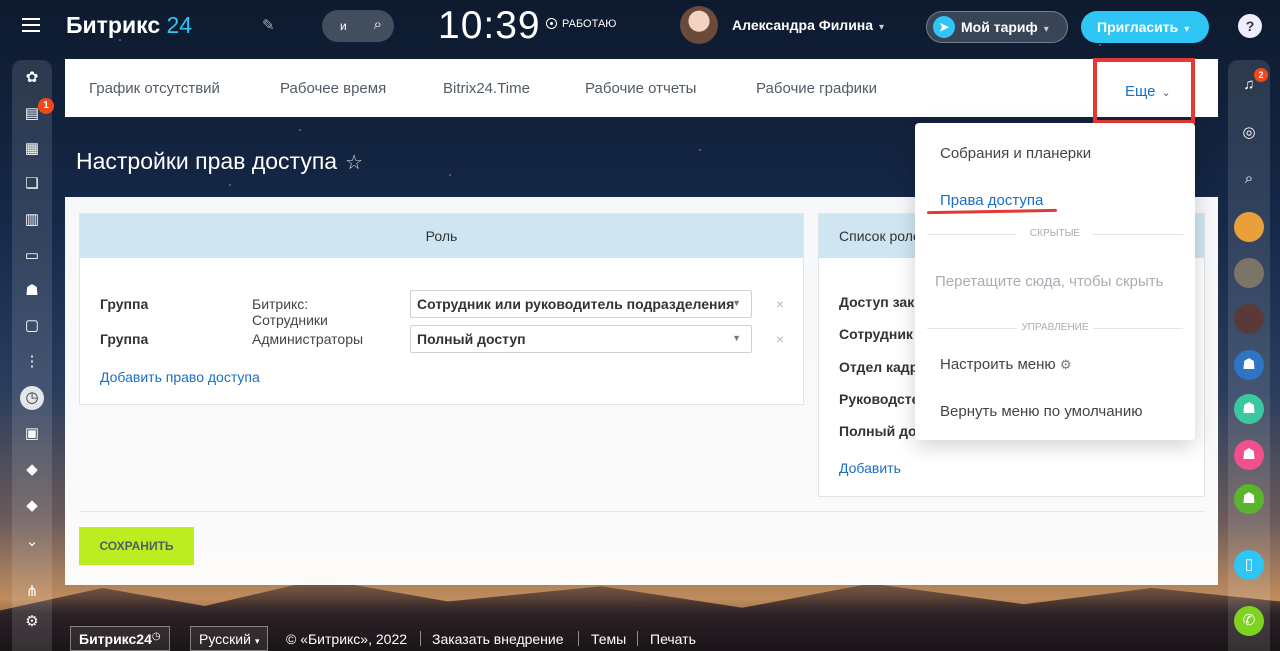  I want to click on avatar, so click(699, 25).